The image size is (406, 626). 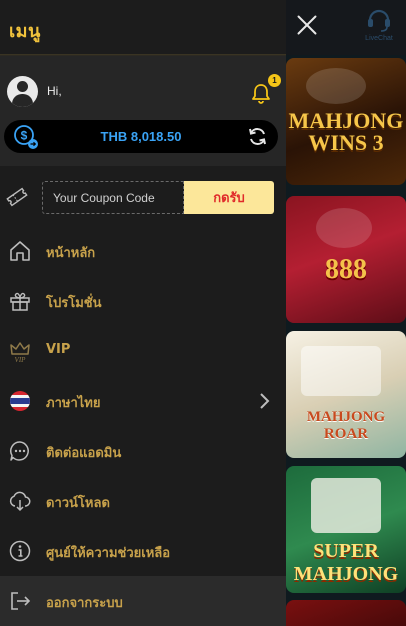 What do you see at coordinates (21, 359) in the screenshot?
I see `svg-text: VIP` at bounding box center [21, 359].